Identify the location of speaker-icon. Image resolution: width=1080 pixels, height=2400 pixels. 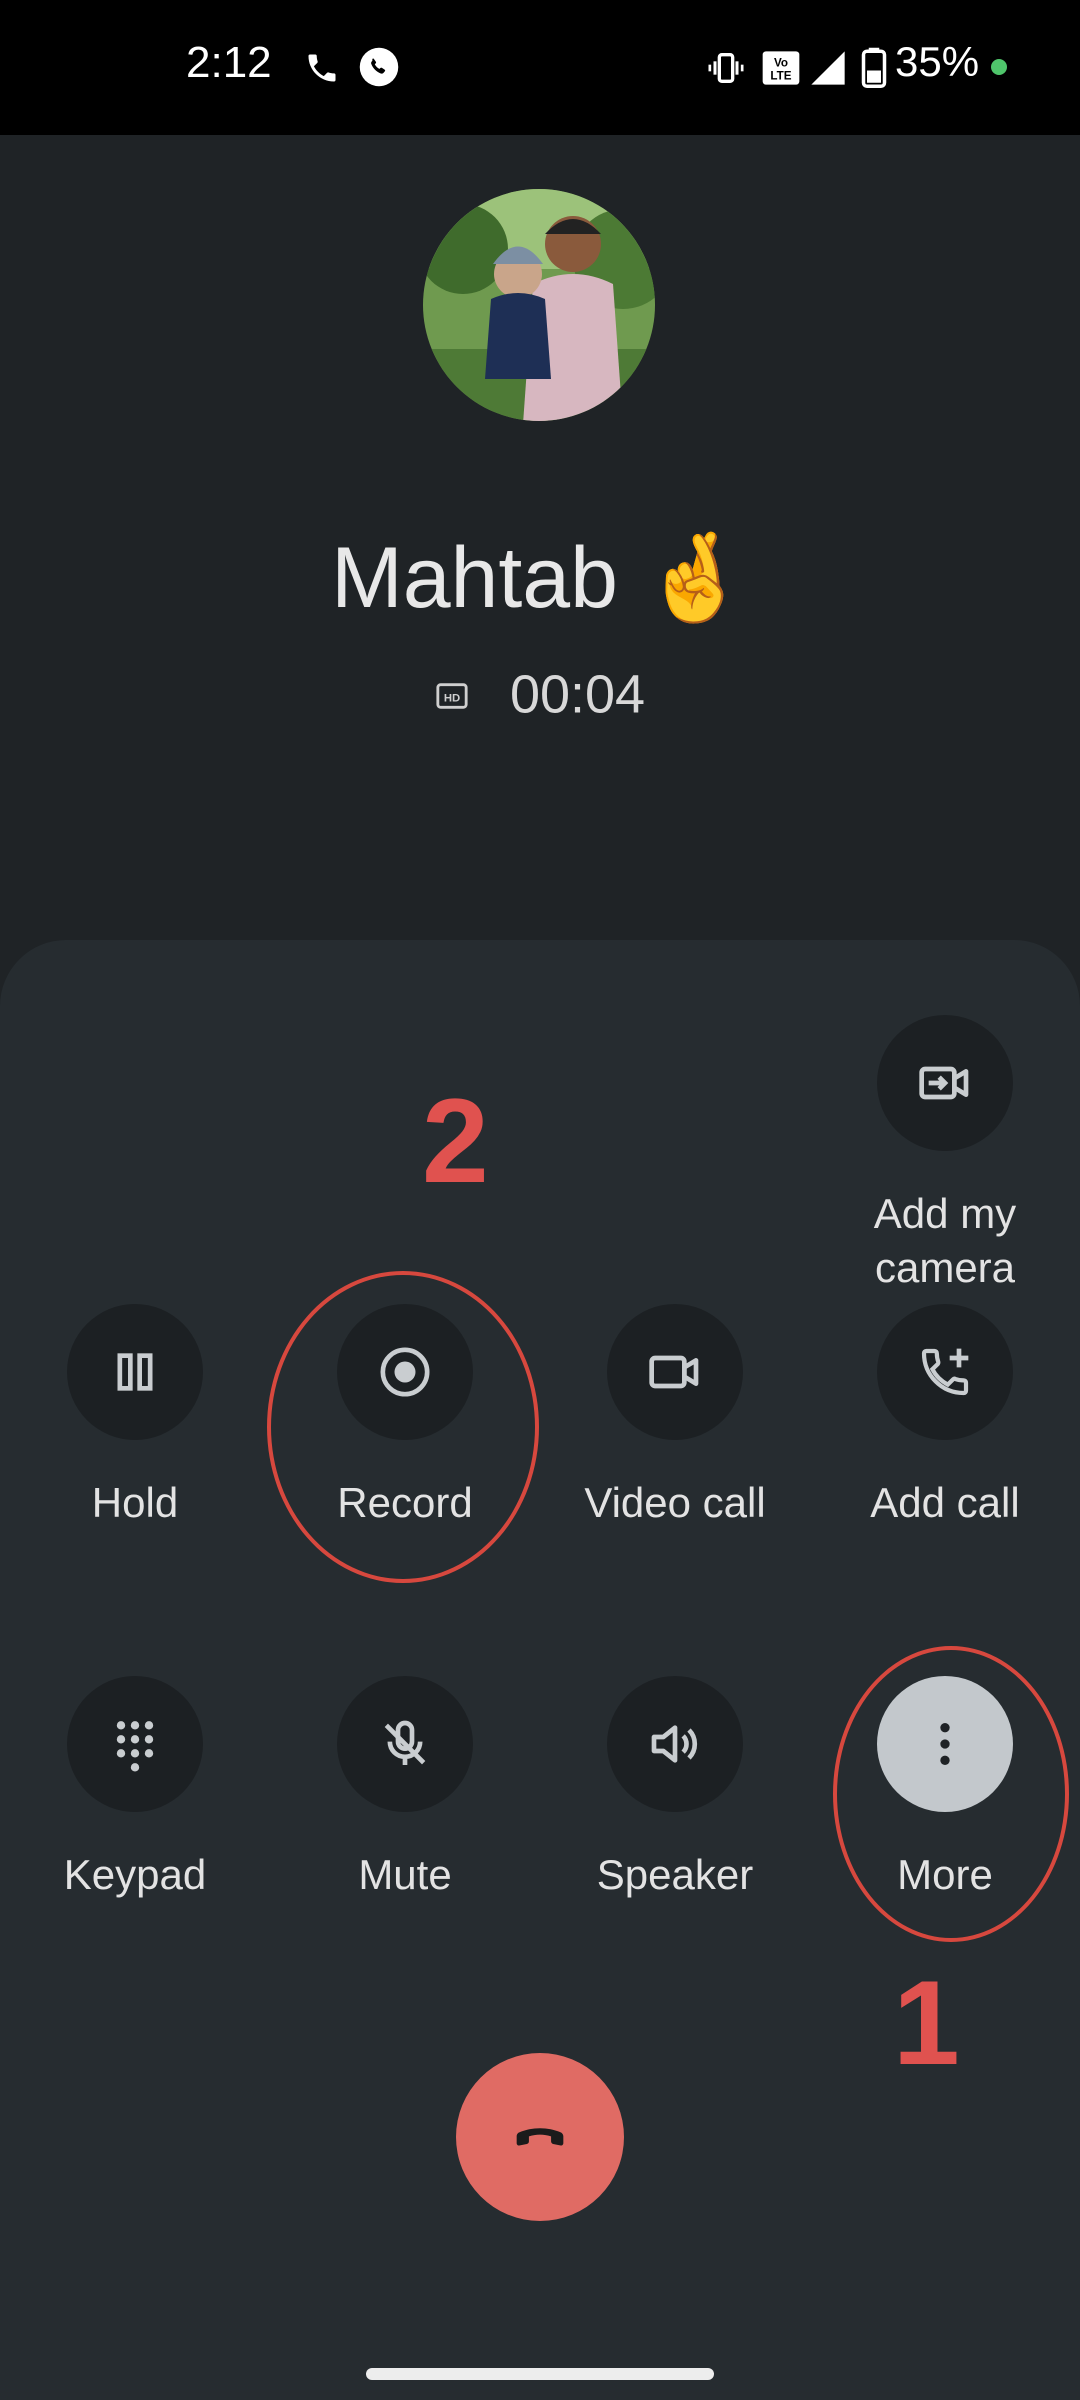
(674, 1744).